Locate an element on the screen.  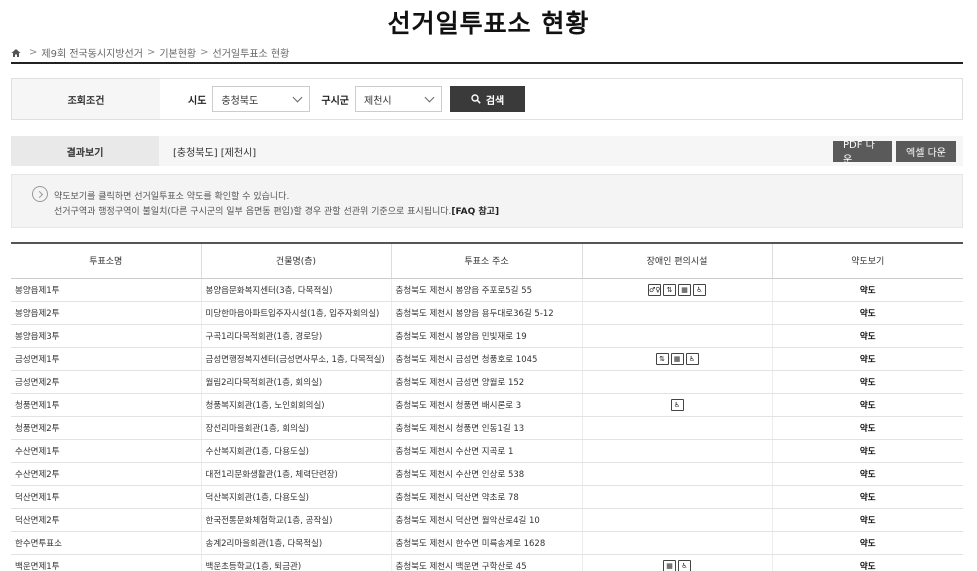
address-cell: 충청북도 제천시 봉양읍 용두대로36길 5-12 is located at coordinates (487, 313).